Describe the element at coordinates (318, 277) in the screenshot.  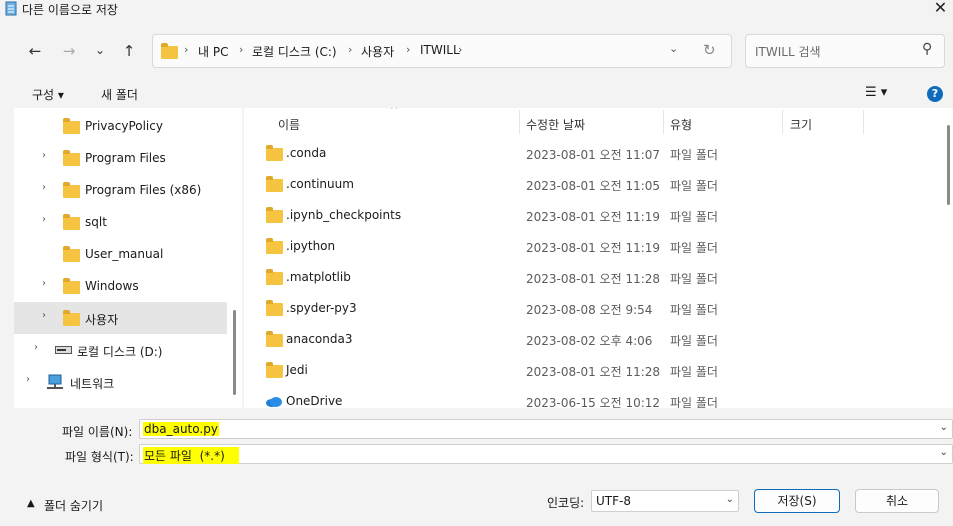
I see `file-name: .matplotlib` at that location.